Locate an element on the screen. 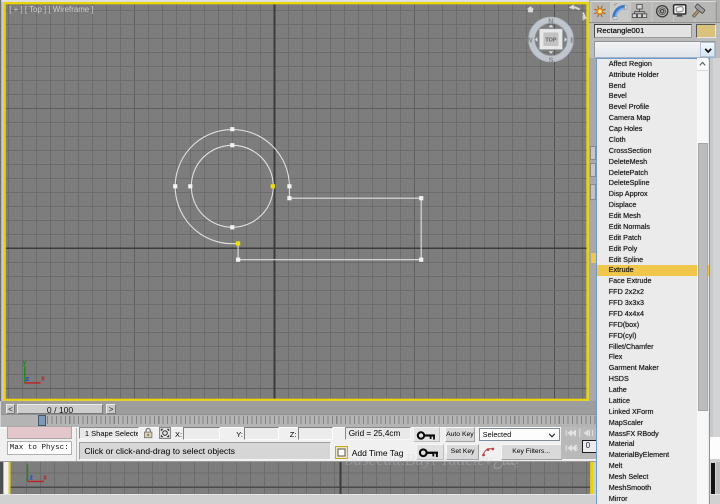  svg-text: x is located at coordinates (45, 477).